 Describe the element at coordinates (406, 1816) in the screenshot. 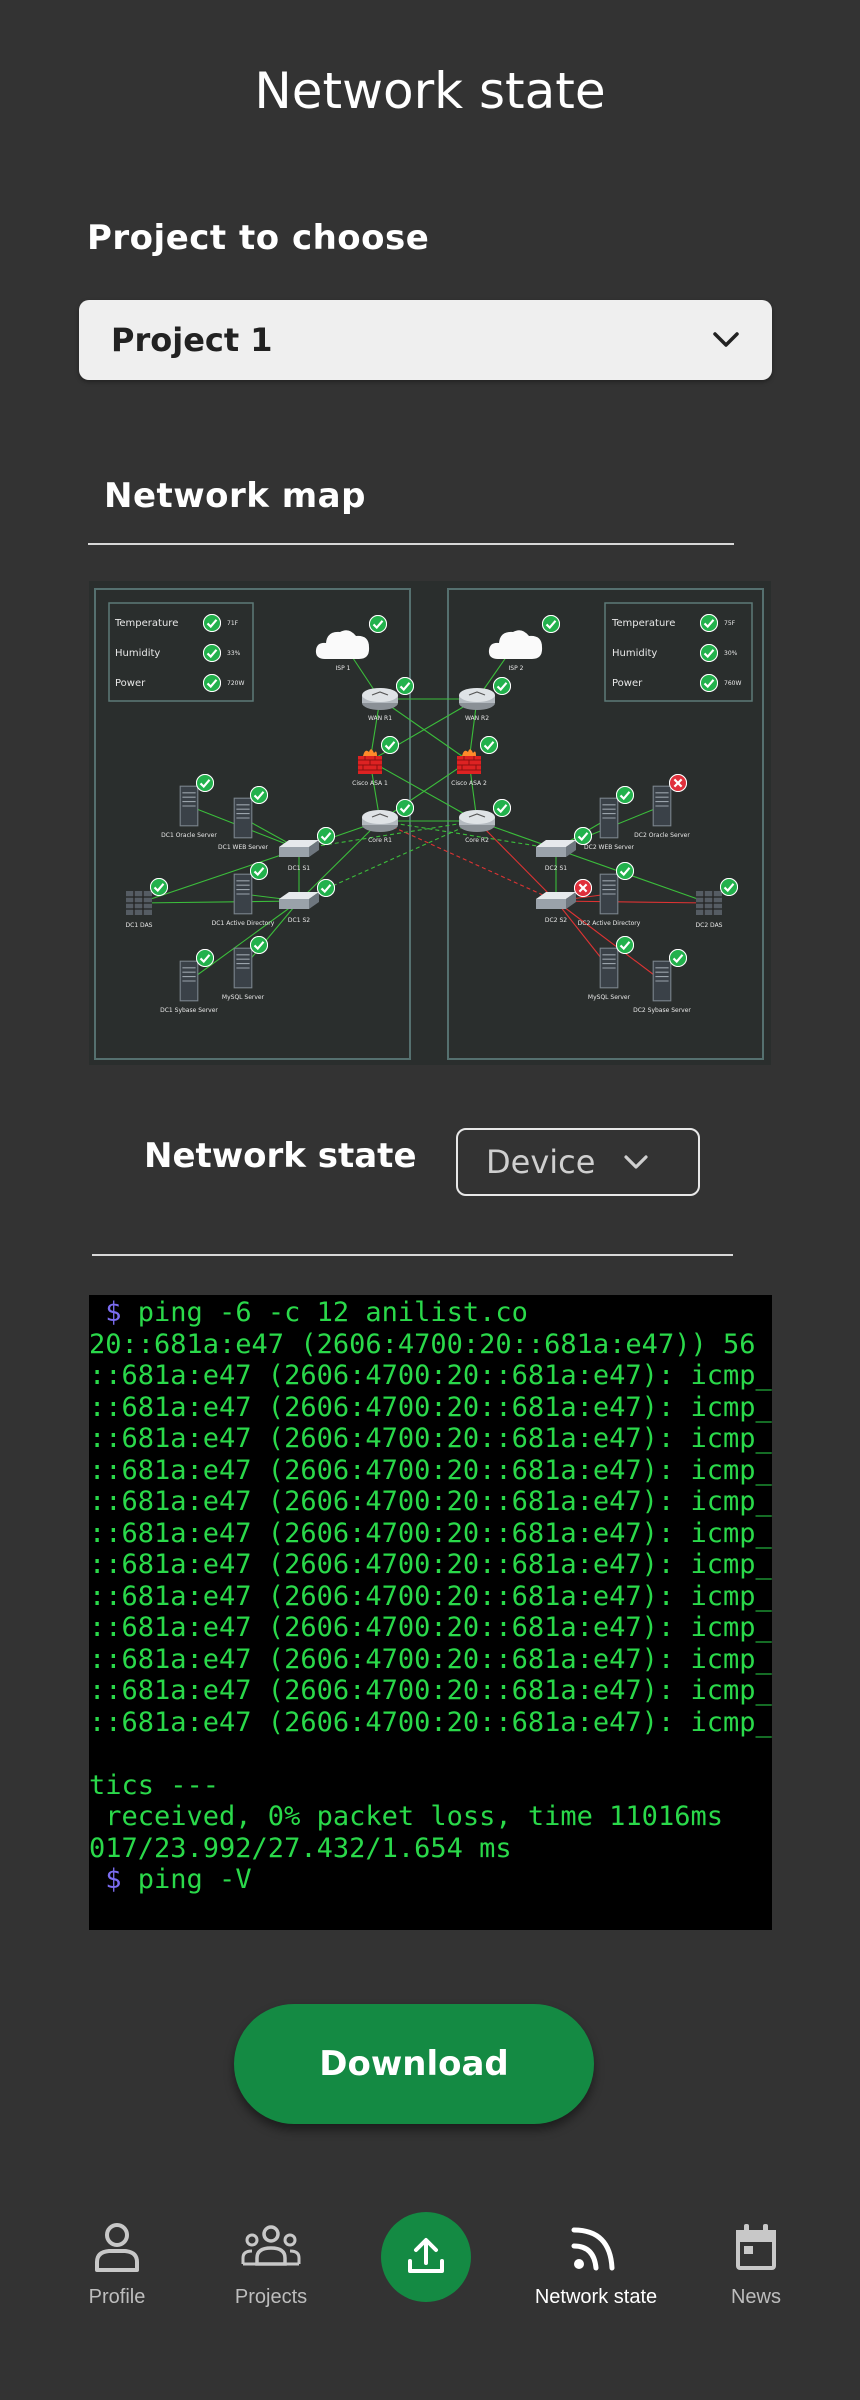

I see `terminal-text: received, 0% packet loss, time 11016ms` at that location.